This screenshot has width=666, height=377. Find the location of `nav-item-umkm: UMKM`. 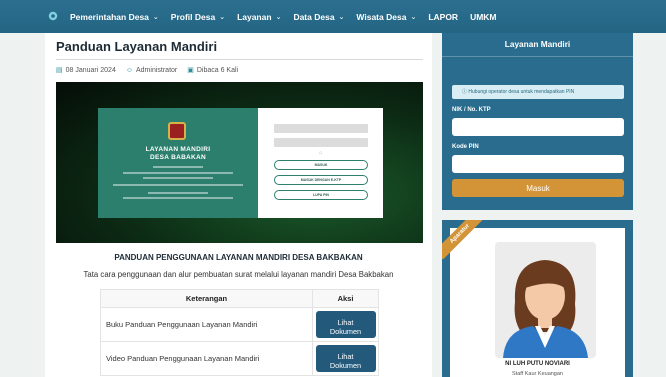

nav-item-umkm: UMKM is located at coordinates (483, 17).